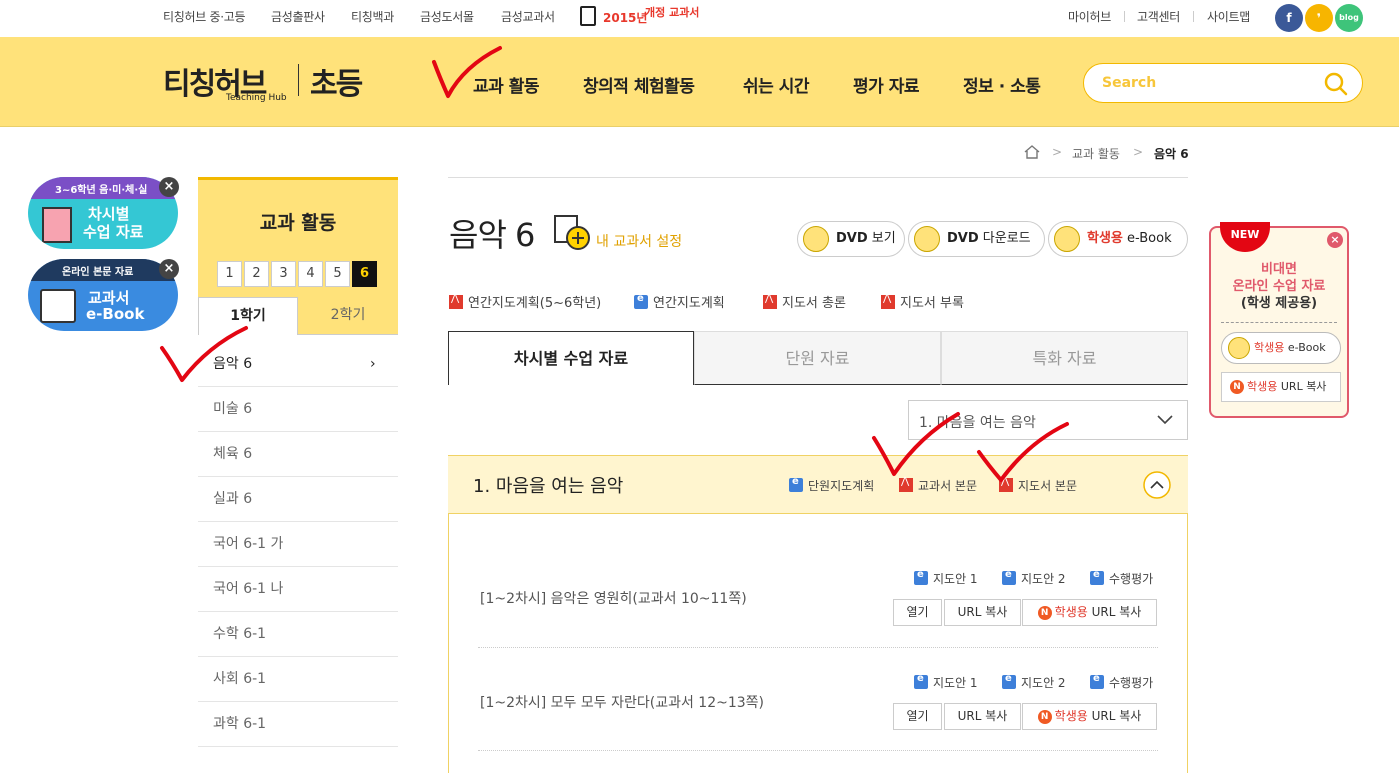 This screenshot has height=773, width=1399. I want to click on search-icon, so click(1336, 84).